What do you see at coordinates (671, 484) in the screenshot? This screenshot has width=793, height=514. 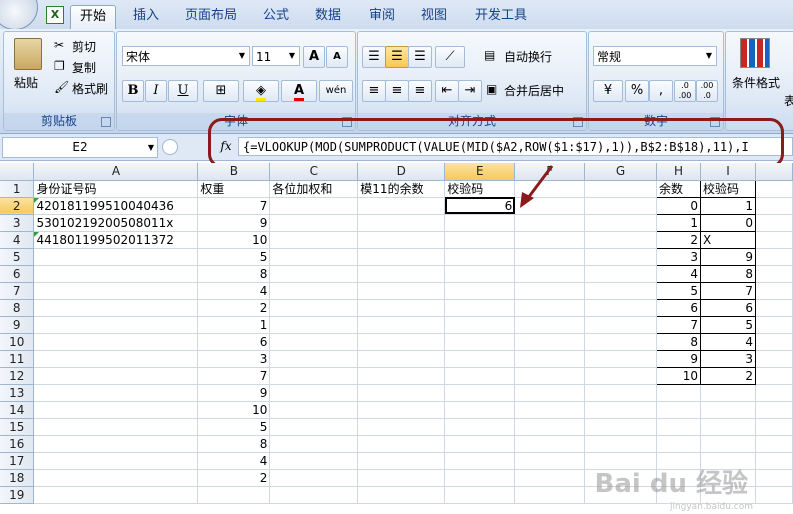 I see `watermark-logo: Bai du 经验` at bounding box center [671, 484].